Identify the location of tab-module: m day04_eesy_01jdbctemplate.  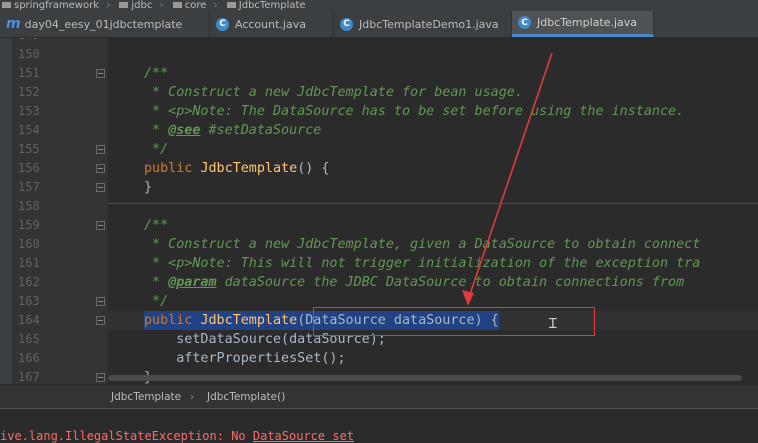
(105, 24).